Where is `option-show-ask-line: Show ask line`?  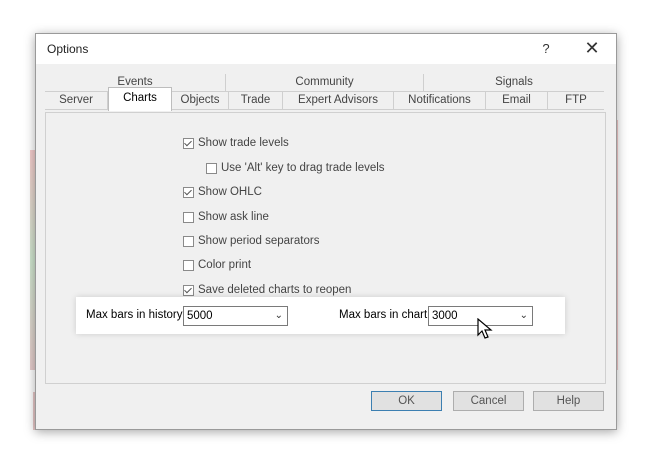 option-show-ask-line: Show ask line is located at coordinates (226, 217).